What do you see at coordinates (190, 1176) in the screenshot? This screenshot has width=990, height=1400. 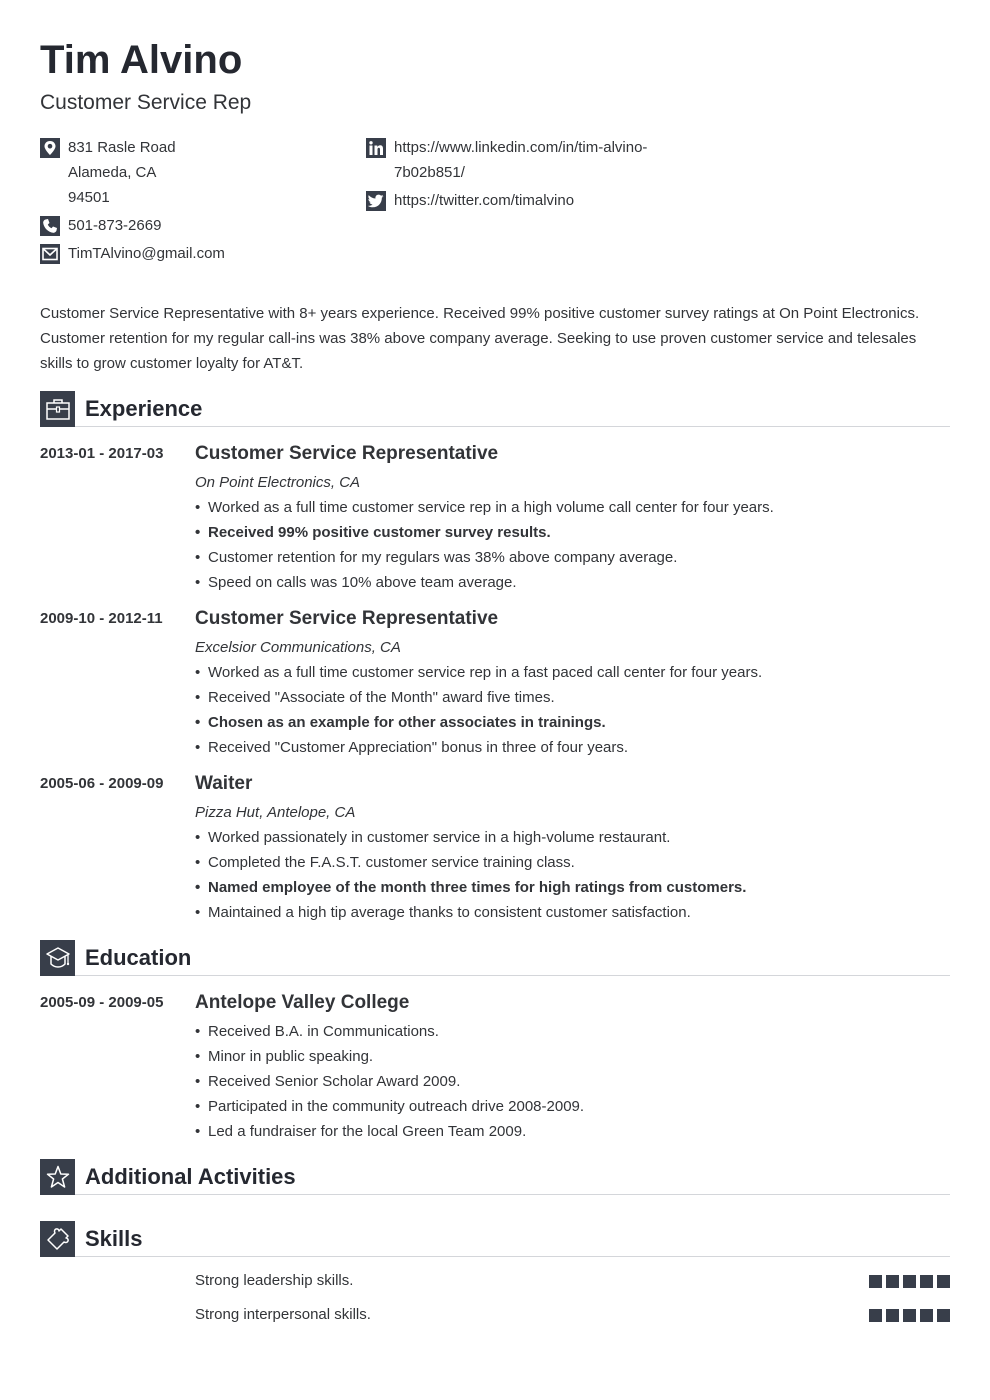 I see `section-title-activities: Additional Activities` at bounding box center [190, 1176].